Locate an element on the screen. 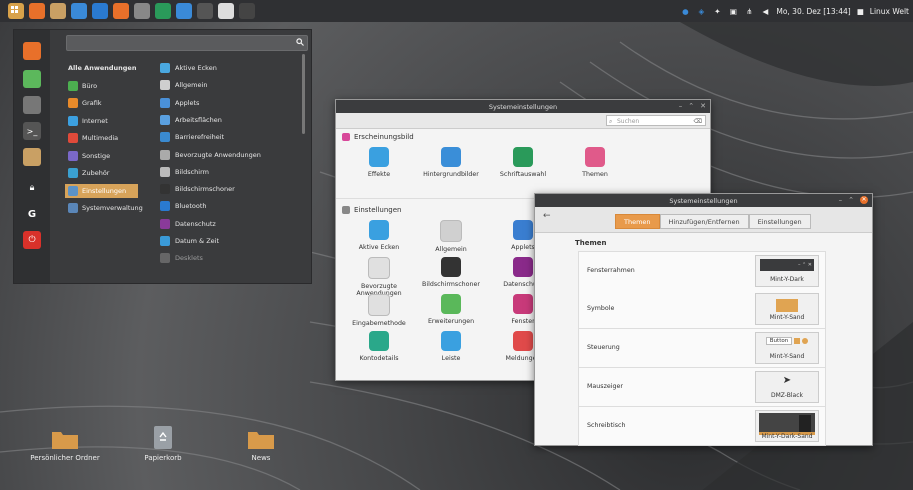 The height and width of the screenshot is (490, 913). terminal-icon: >_ is located at coordinates (32, 131).